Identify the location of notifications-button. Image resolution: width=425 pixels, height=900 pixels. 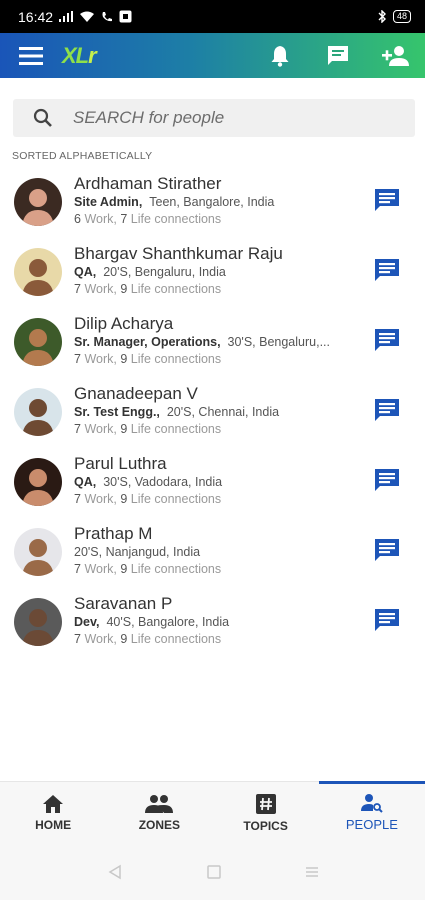
(280, 55).